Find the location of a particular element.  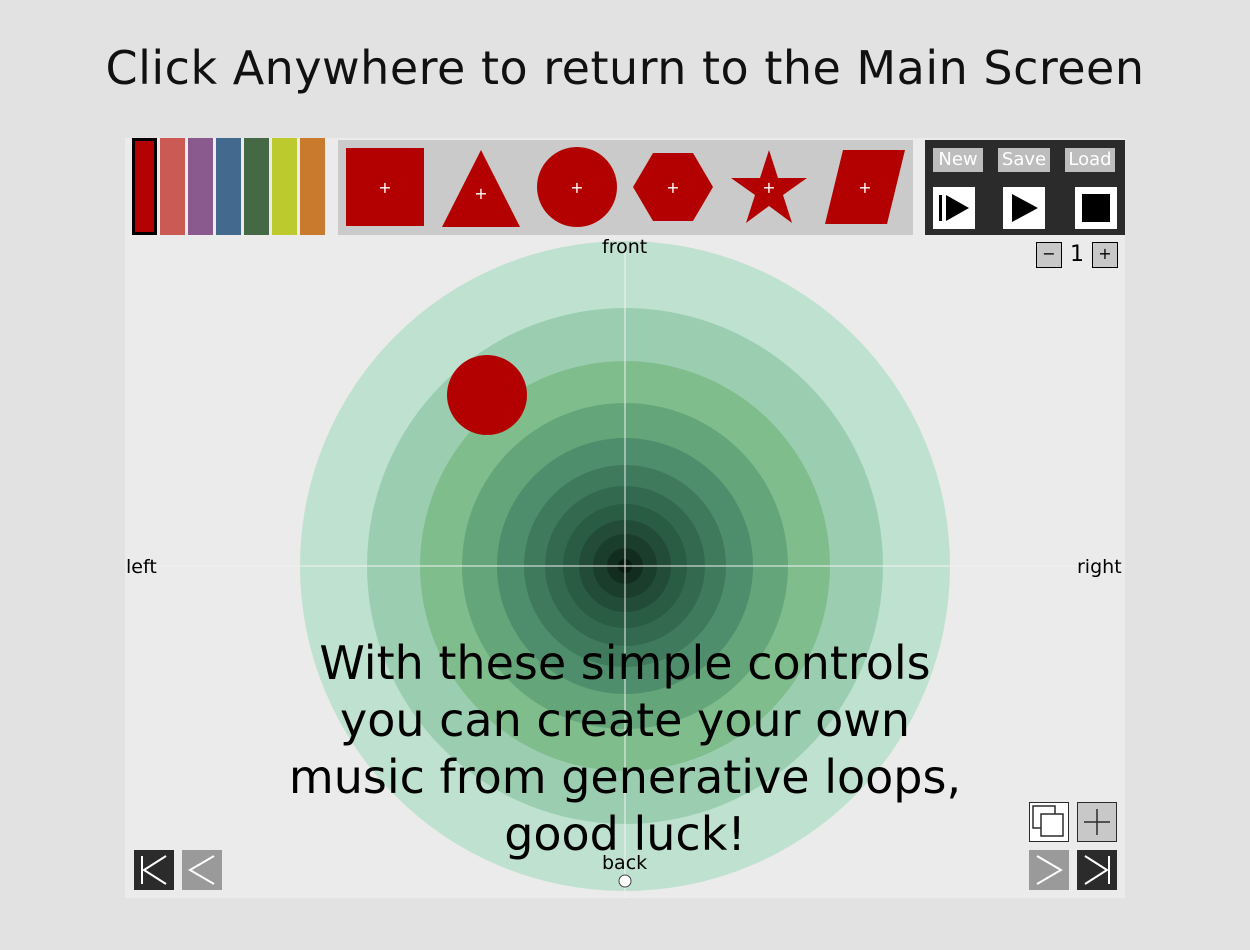

next-page-icon is located at coordinates (1049, 870).